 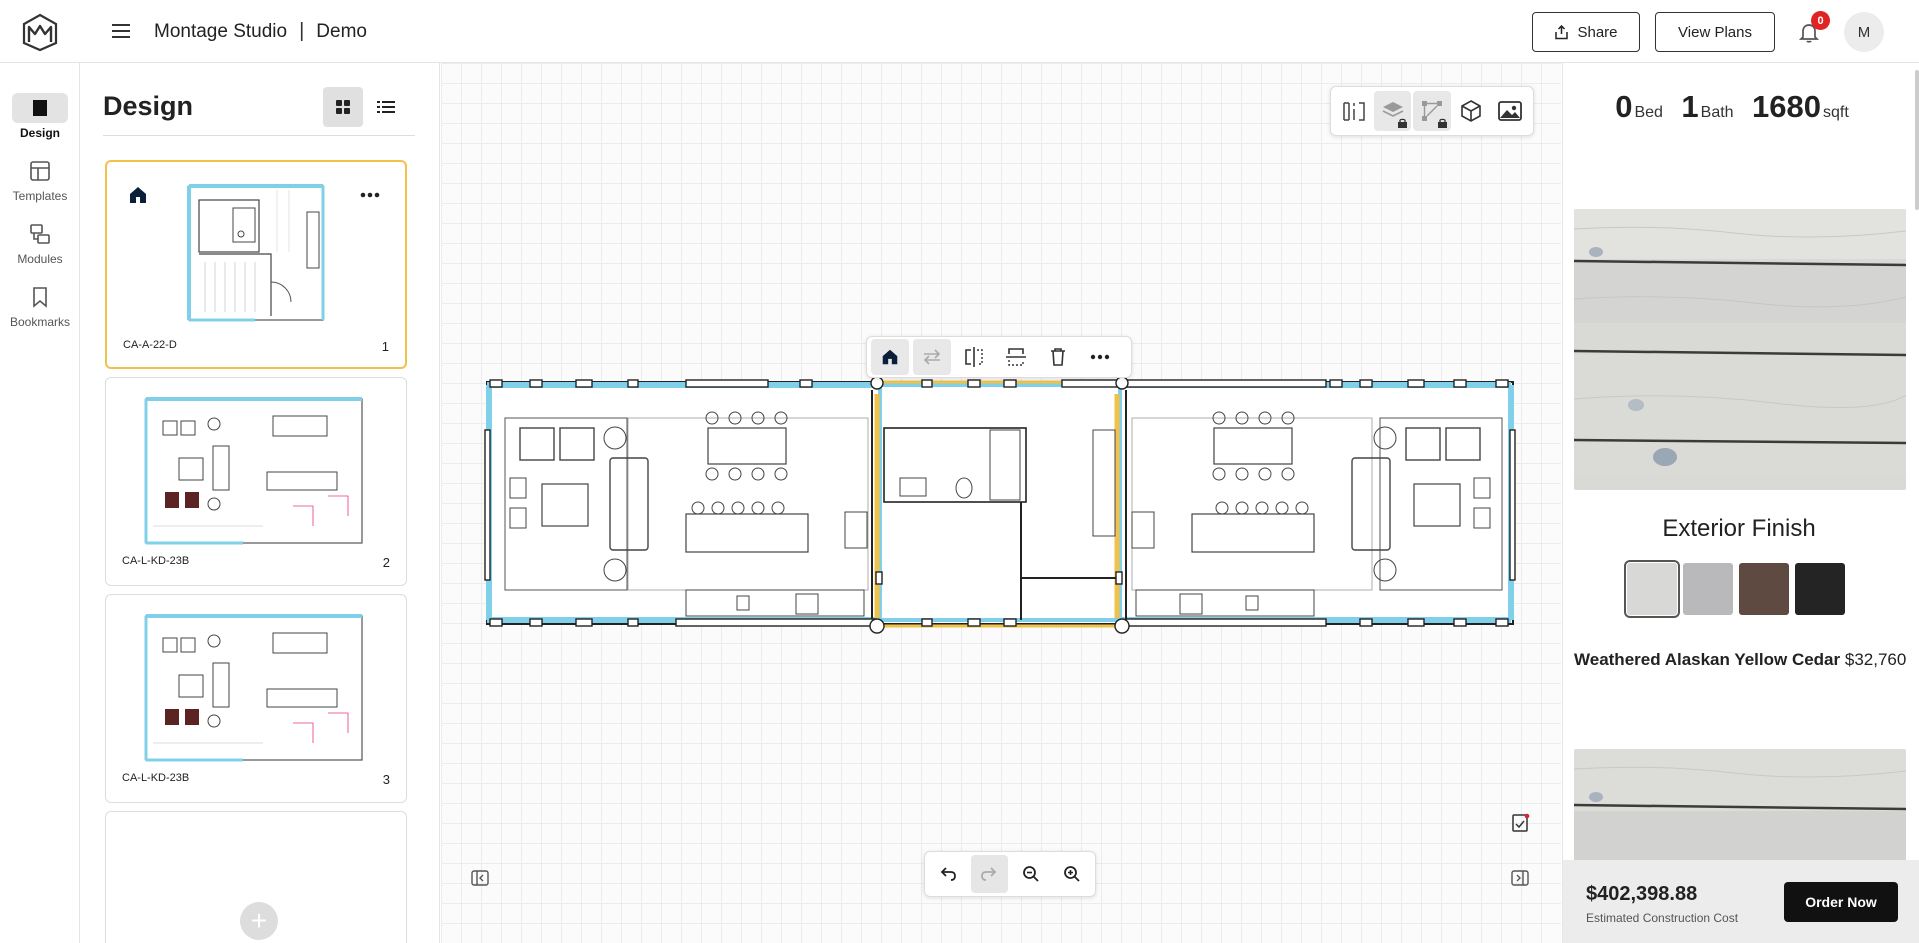 I want to click on swatch-yellow-cedar, so click(x=1652, y=589).